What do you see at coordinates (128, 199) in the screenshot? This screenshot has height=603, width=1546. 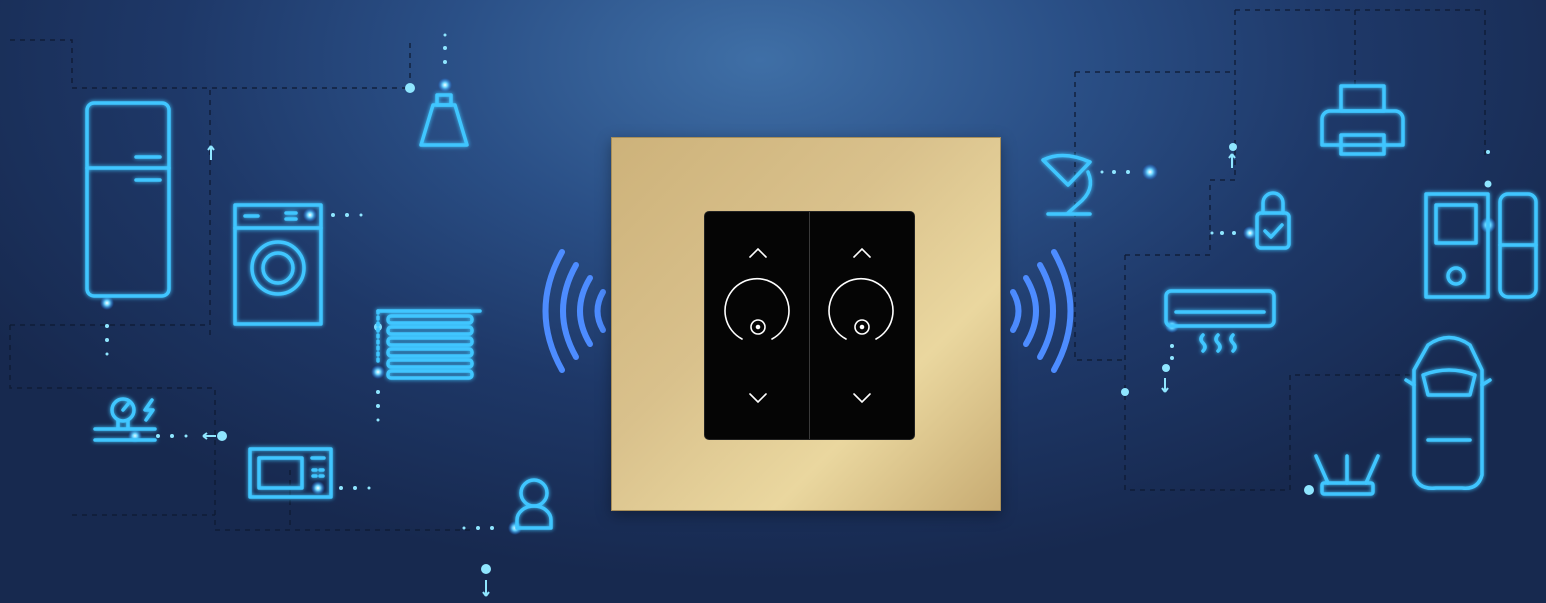 I see `refrigerator-icon` at bounding box center [128, 199].